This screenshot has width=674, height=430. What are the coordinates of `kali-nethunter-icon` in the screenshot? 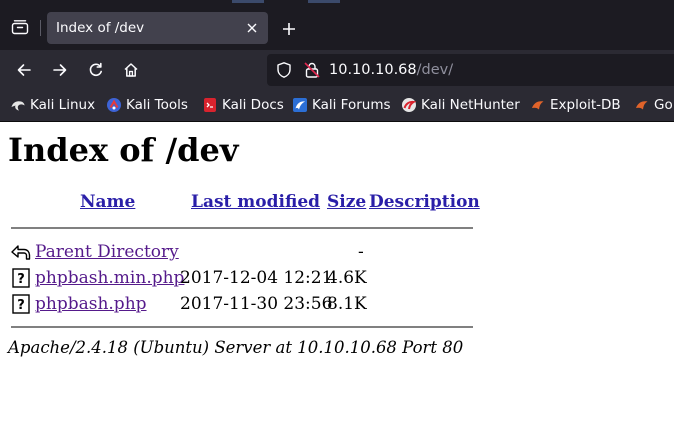 It's located at (409, 105).